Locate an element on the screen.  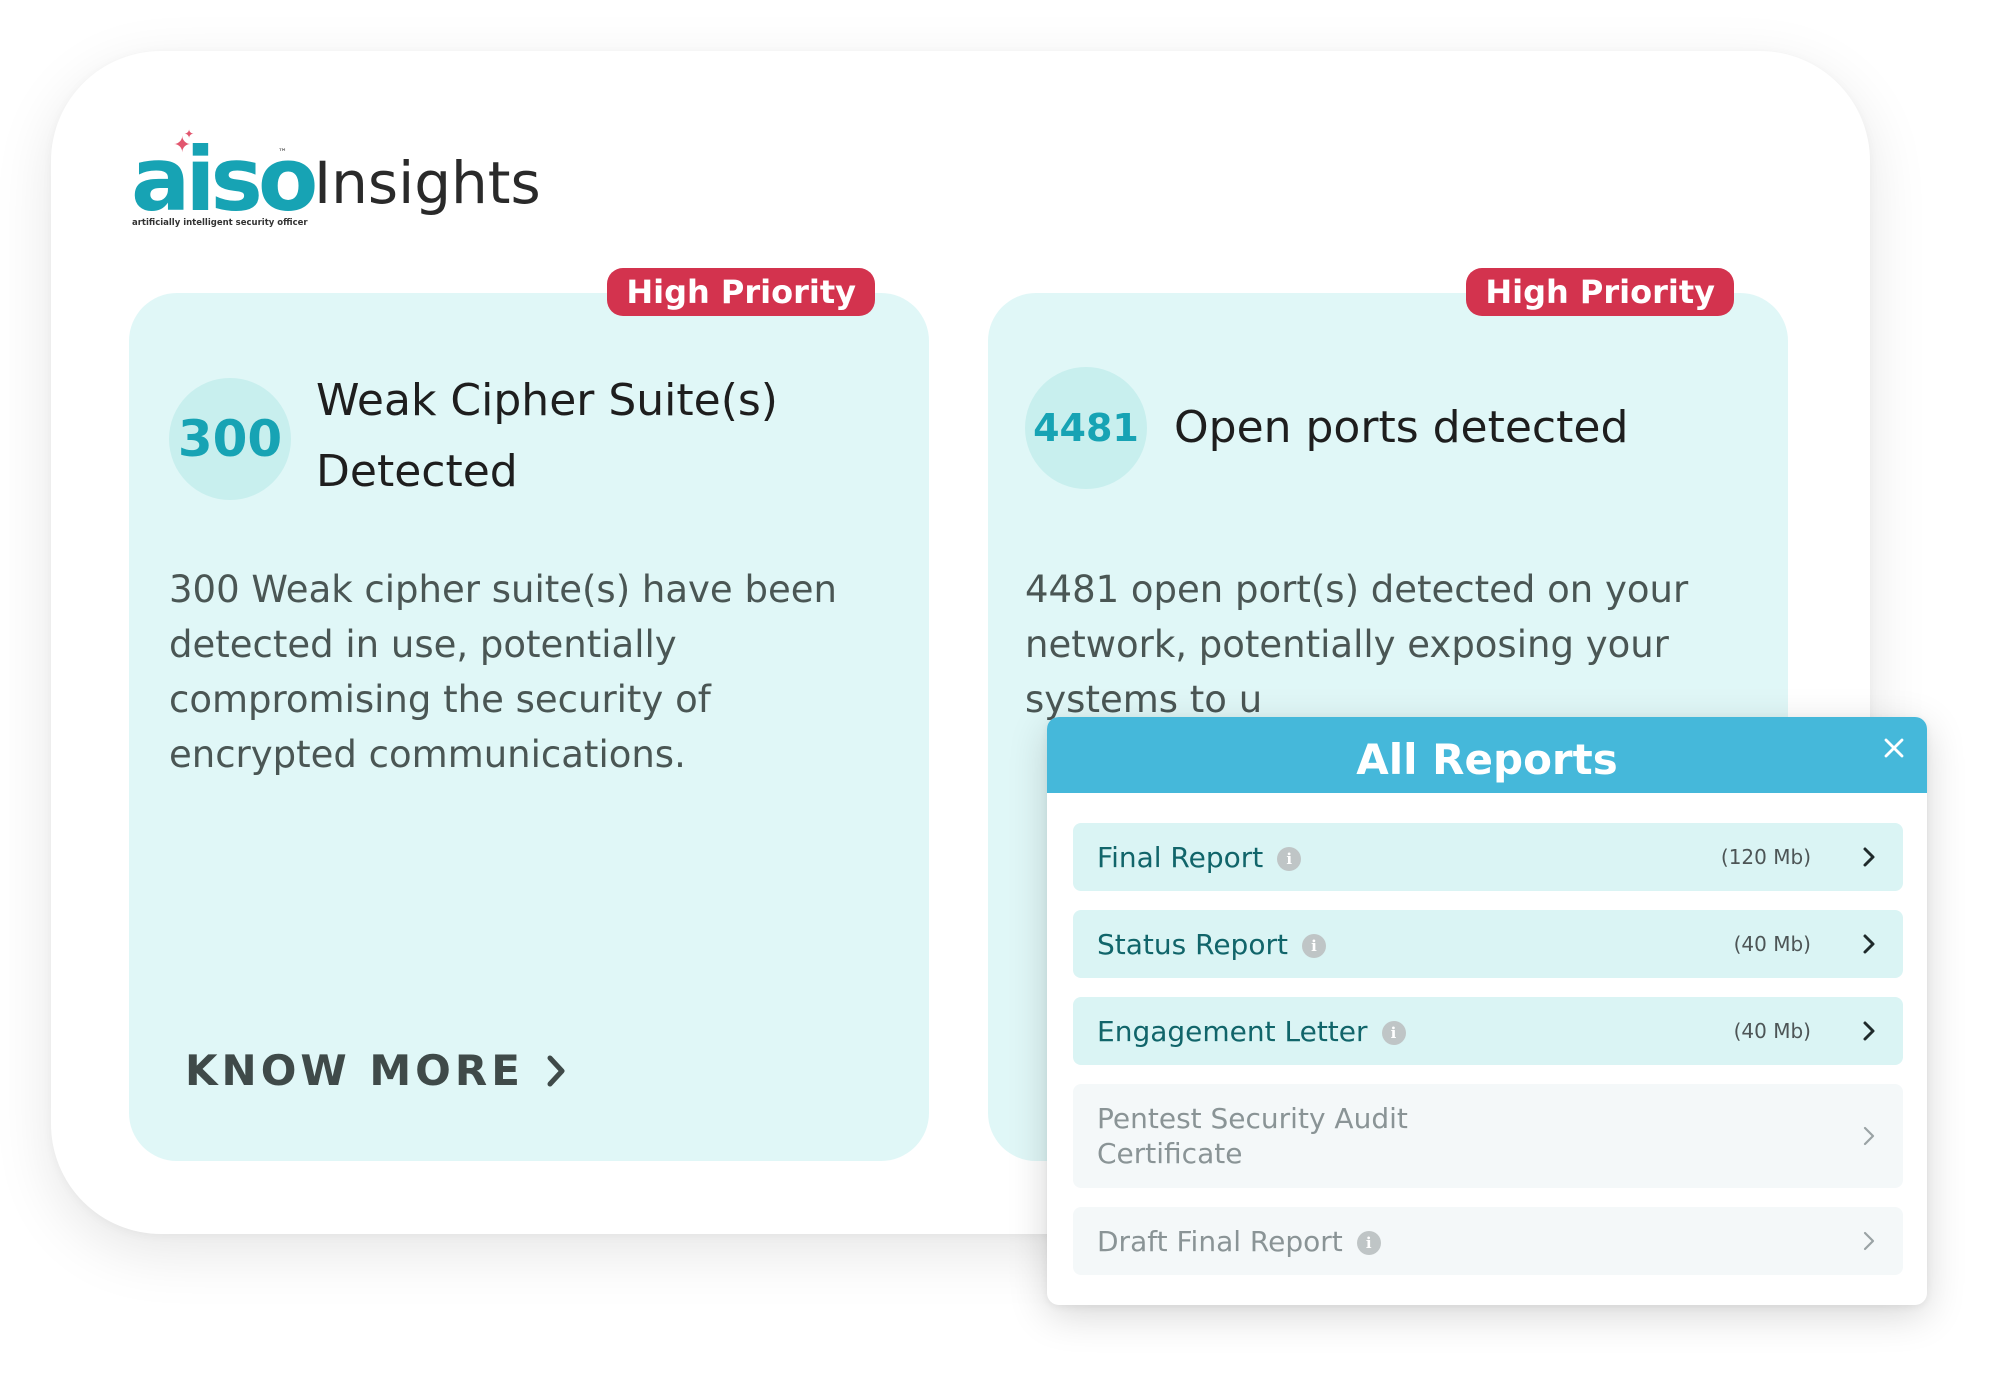
insight-count: 4481 is located at coordinates (1086, 428).